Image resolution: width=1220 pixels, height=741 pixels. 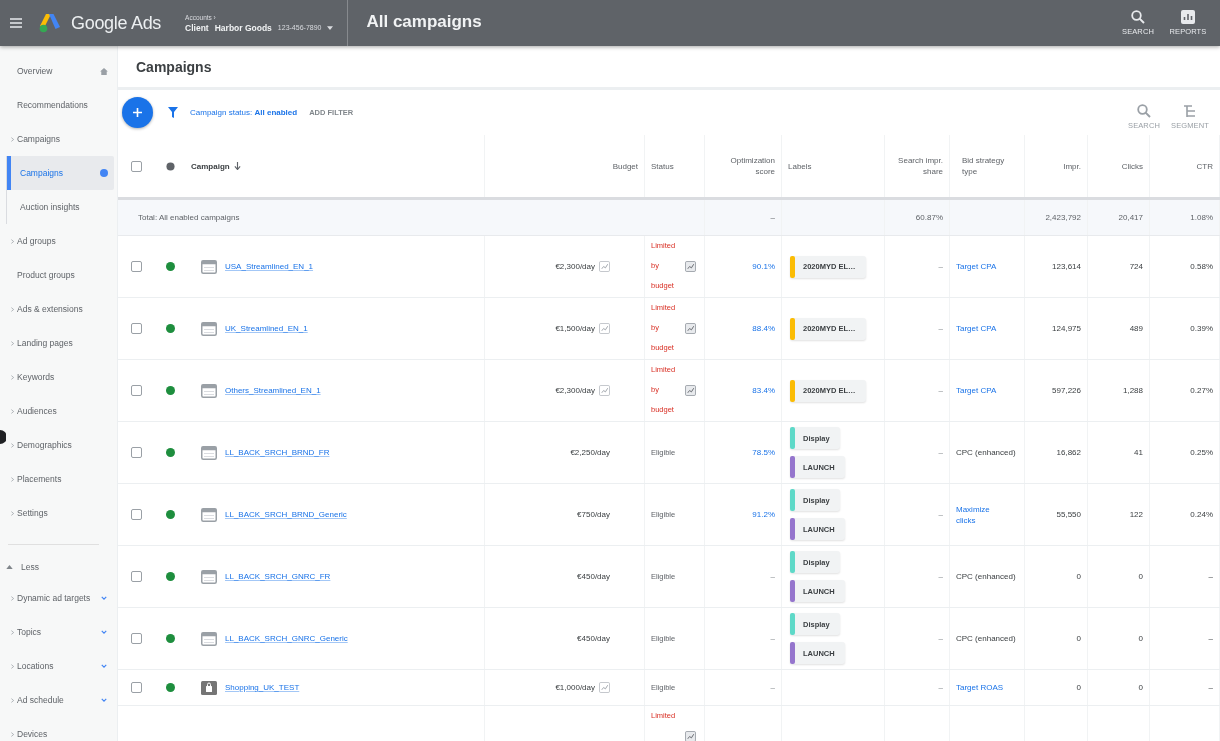 I want to click on optimization-score: 90.1%, so click(x=763, y=266).